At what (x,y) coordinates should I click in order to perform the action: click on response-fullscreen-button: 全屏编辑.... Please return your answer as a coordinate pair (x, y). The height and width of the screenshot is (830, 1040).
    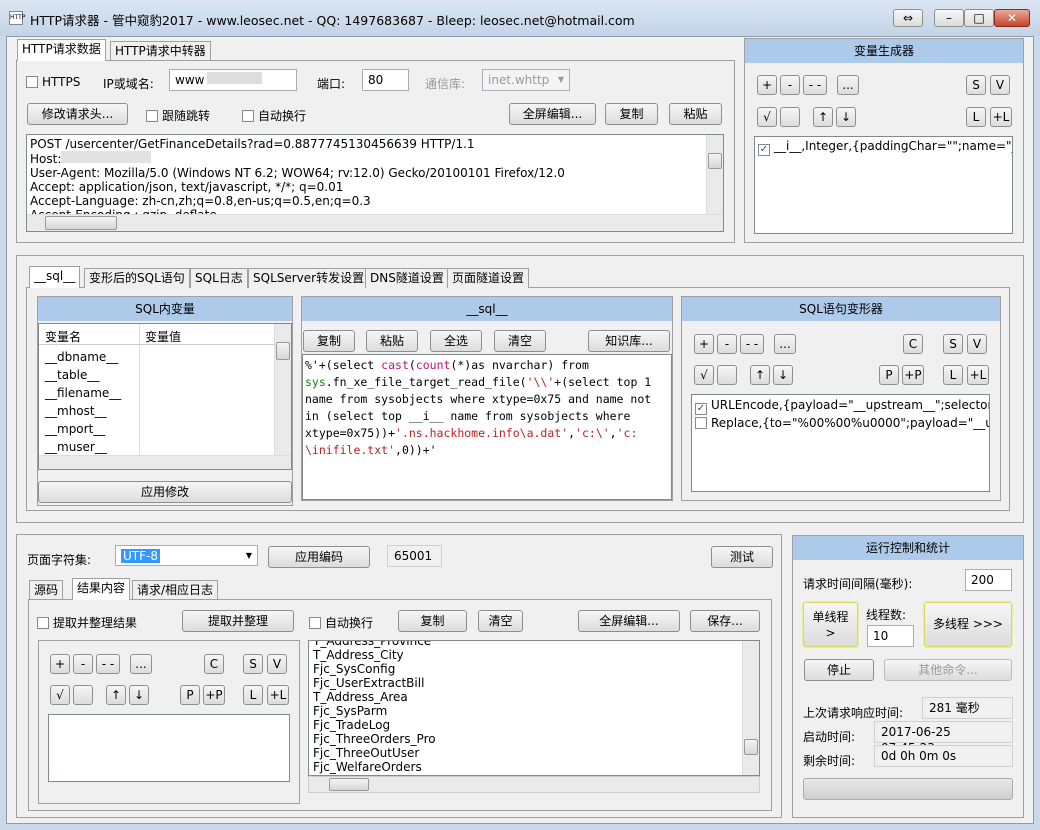
    Looking at the image, I should click on (629, 621).